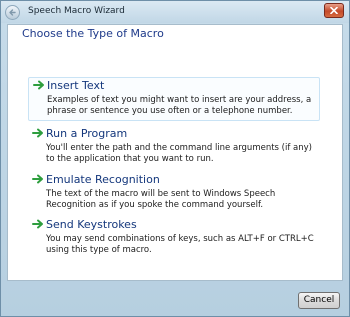 Image resolution: width=350 pixels, height=317 pixels. I want to click on option-title: Run a Program, so click(87, 133).